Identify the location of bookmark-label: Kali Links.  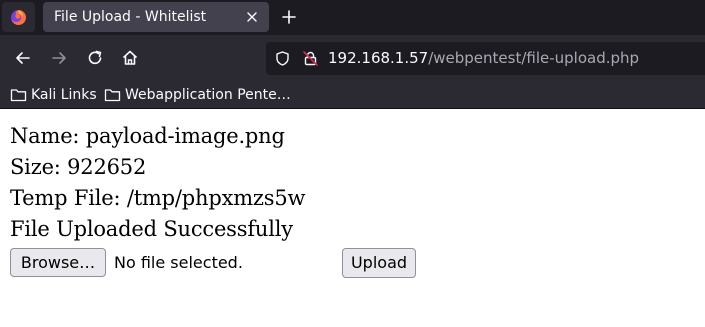
(64, 95).